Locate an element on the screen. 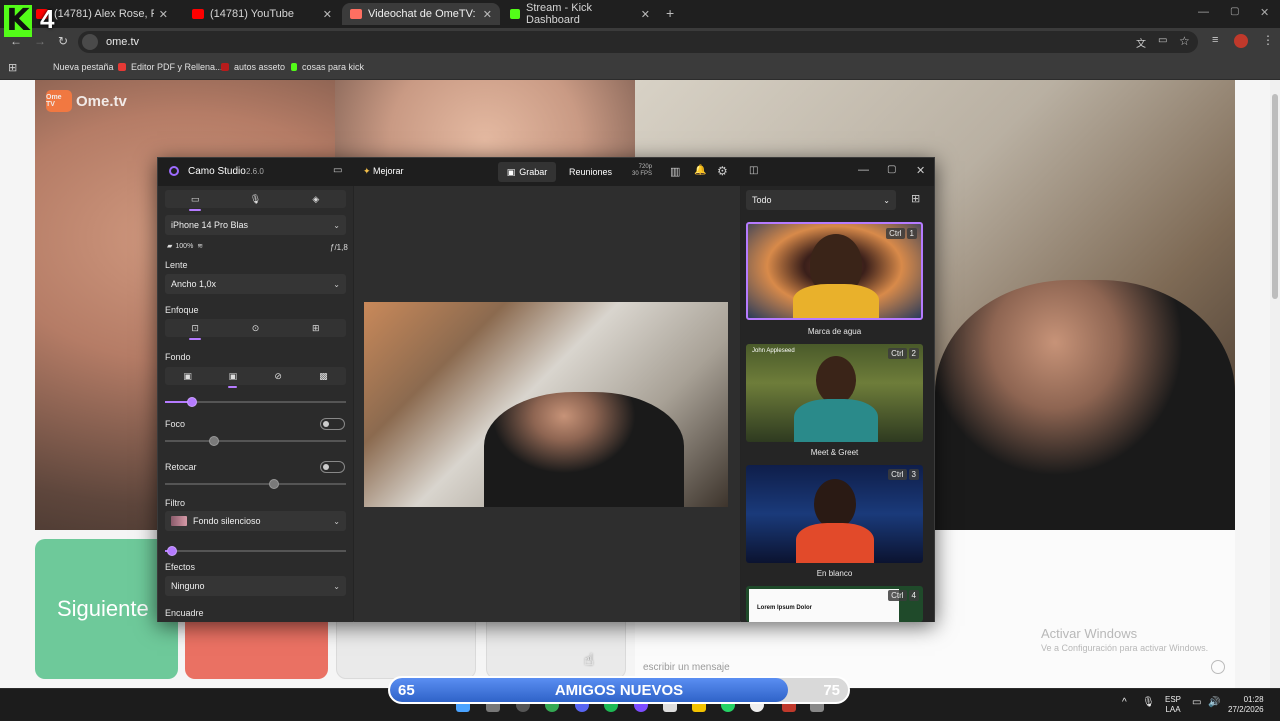 This screenshot has height=721, width=1280. goal-label: AMIGOS NUEVOS is located at coordinates (619, 690).